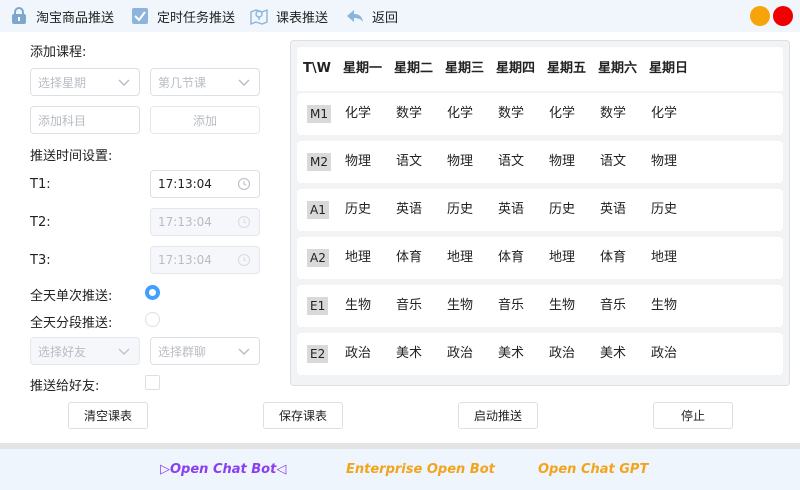  I want to click on weekday-select: 选择星期, so click(85, 82).